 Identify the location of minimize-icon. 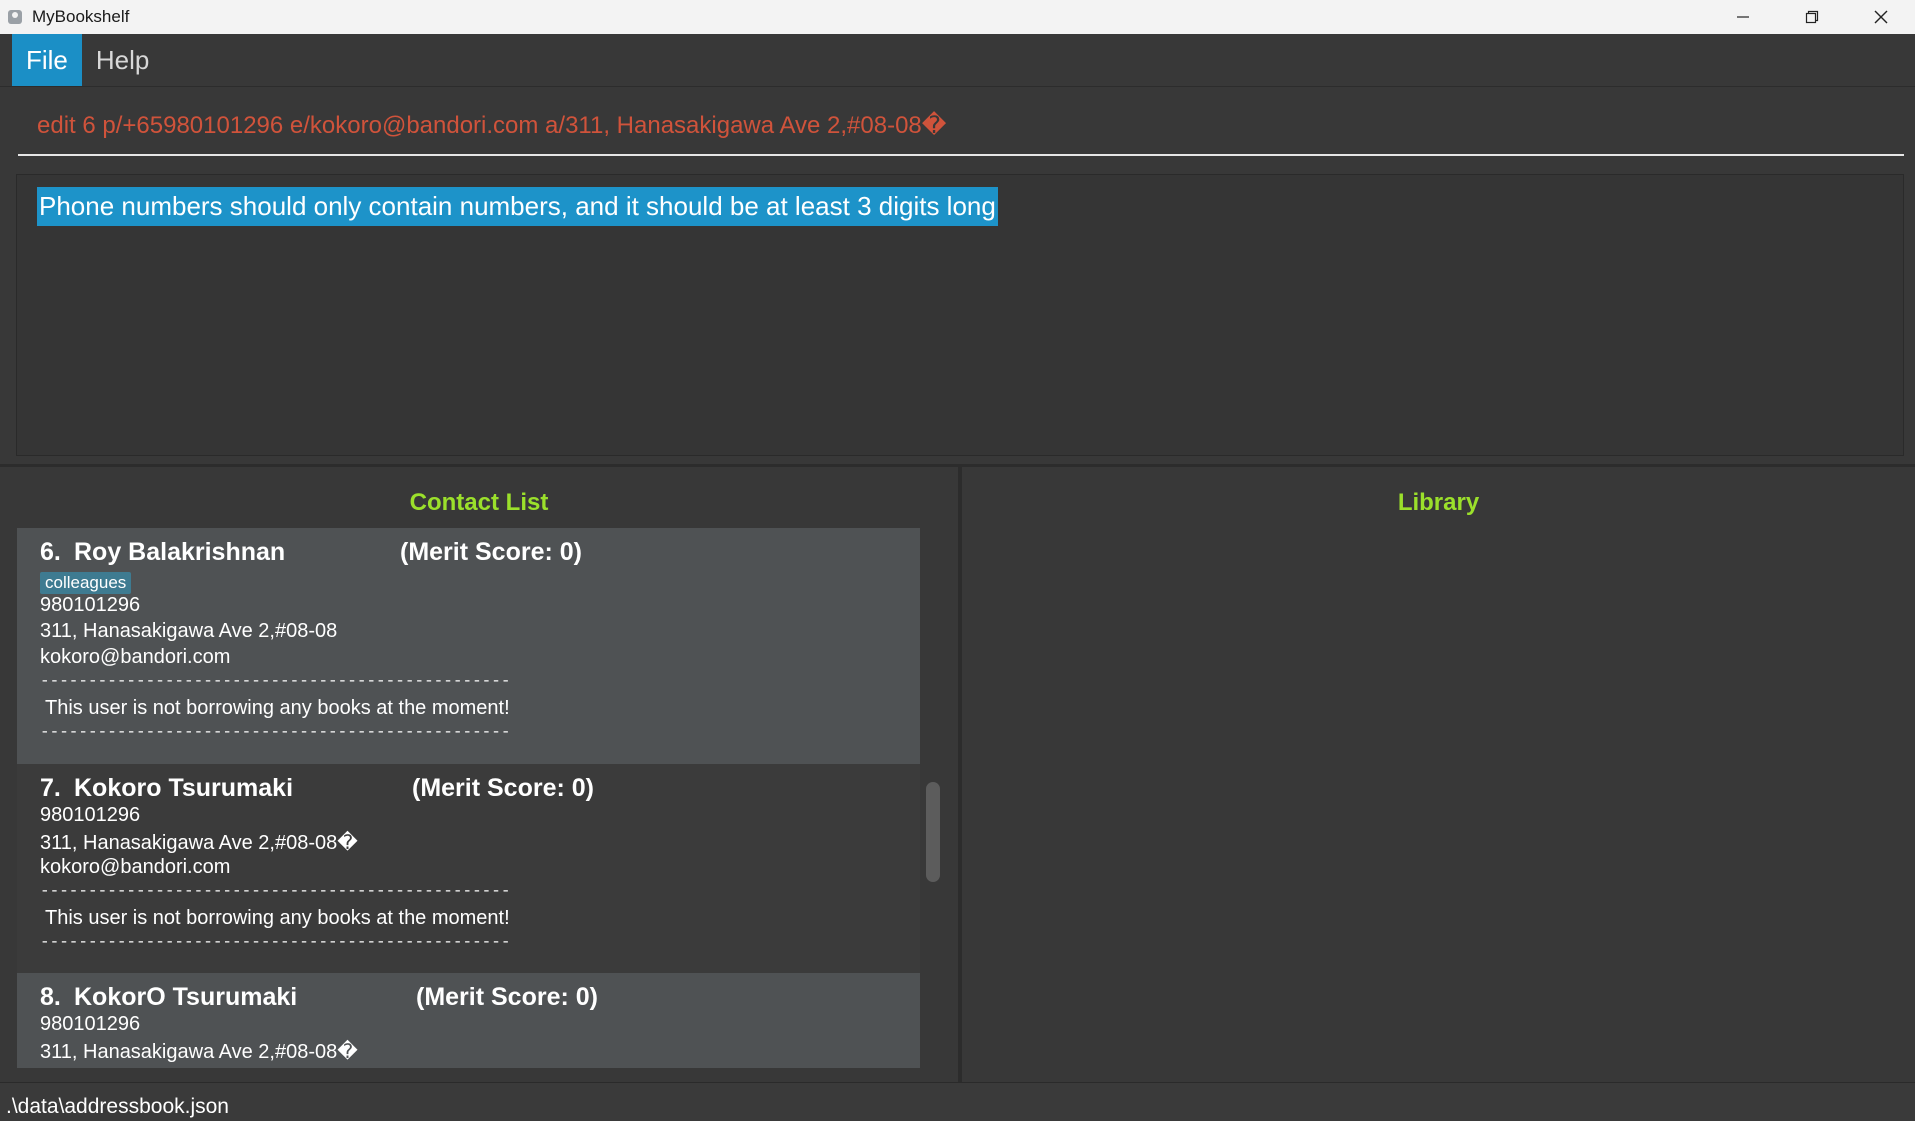
(1742, 17).